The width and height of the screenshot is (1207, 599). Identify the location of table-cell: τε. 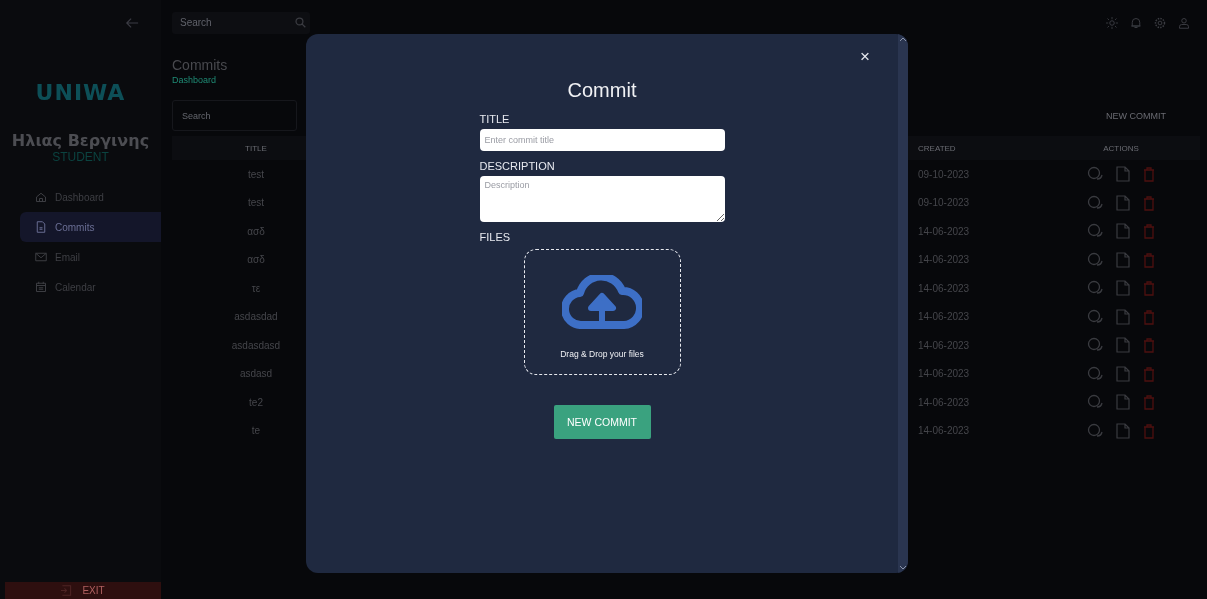
(256, 288).